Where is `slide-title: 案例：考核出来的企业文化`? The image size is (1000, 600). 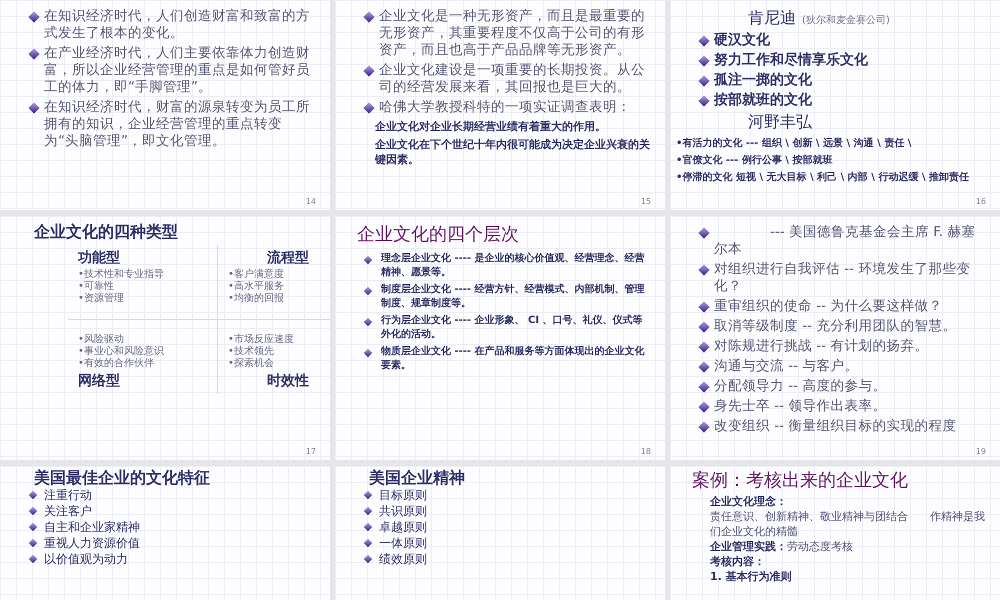 slide-title: 案例：考核出来的企业文化 is located at coordinates (800, 481).